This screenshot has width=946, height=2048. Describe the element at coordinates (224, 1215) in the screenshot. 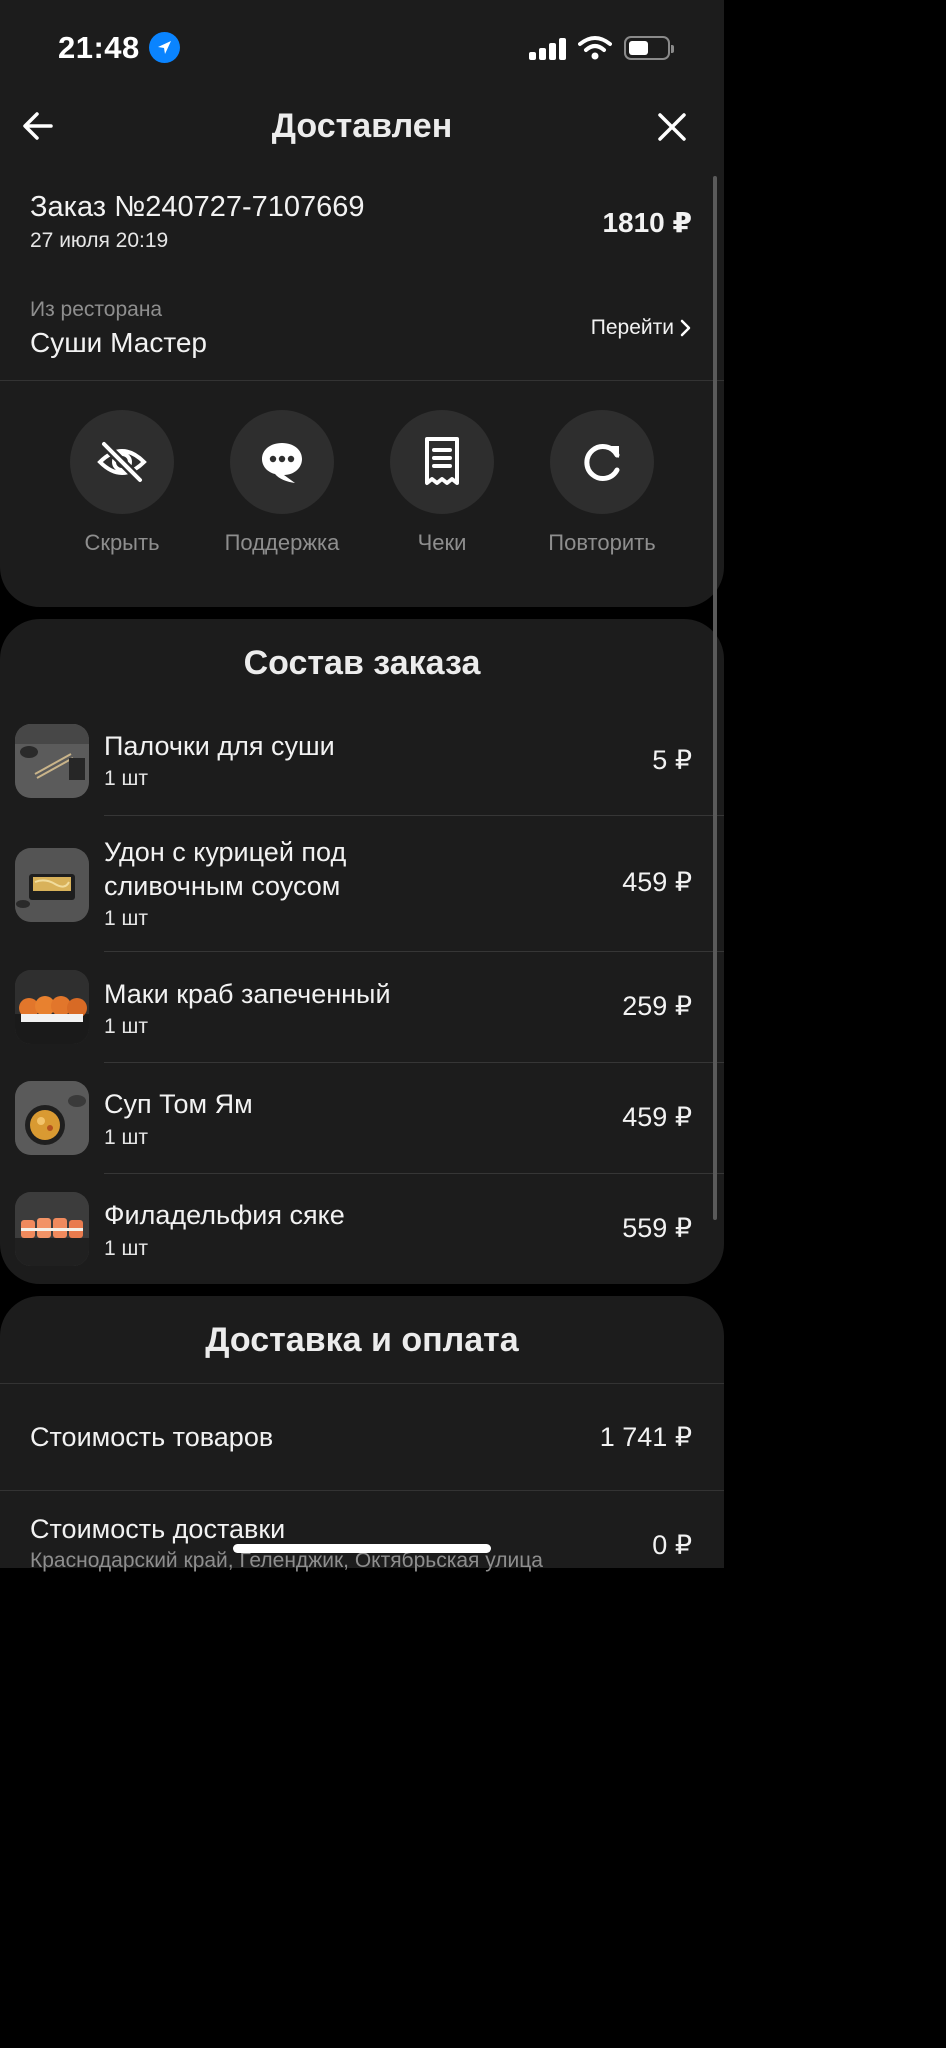

I see `item-name: Филадельфия сяке` at that location.